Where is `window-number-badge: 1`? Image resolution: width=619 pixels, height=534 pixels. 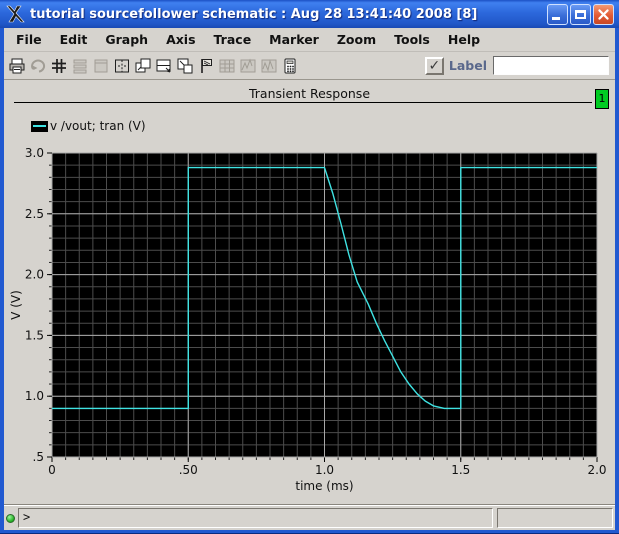 window-number-badge: 1 is located at coordinates (602, 99).